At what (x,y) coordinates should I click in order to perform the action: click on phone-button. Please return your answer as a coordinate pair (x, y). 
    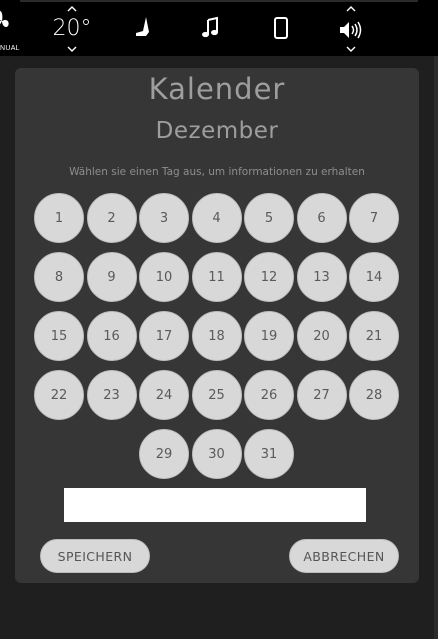
    Looking at the image, I should click on (281, 28).